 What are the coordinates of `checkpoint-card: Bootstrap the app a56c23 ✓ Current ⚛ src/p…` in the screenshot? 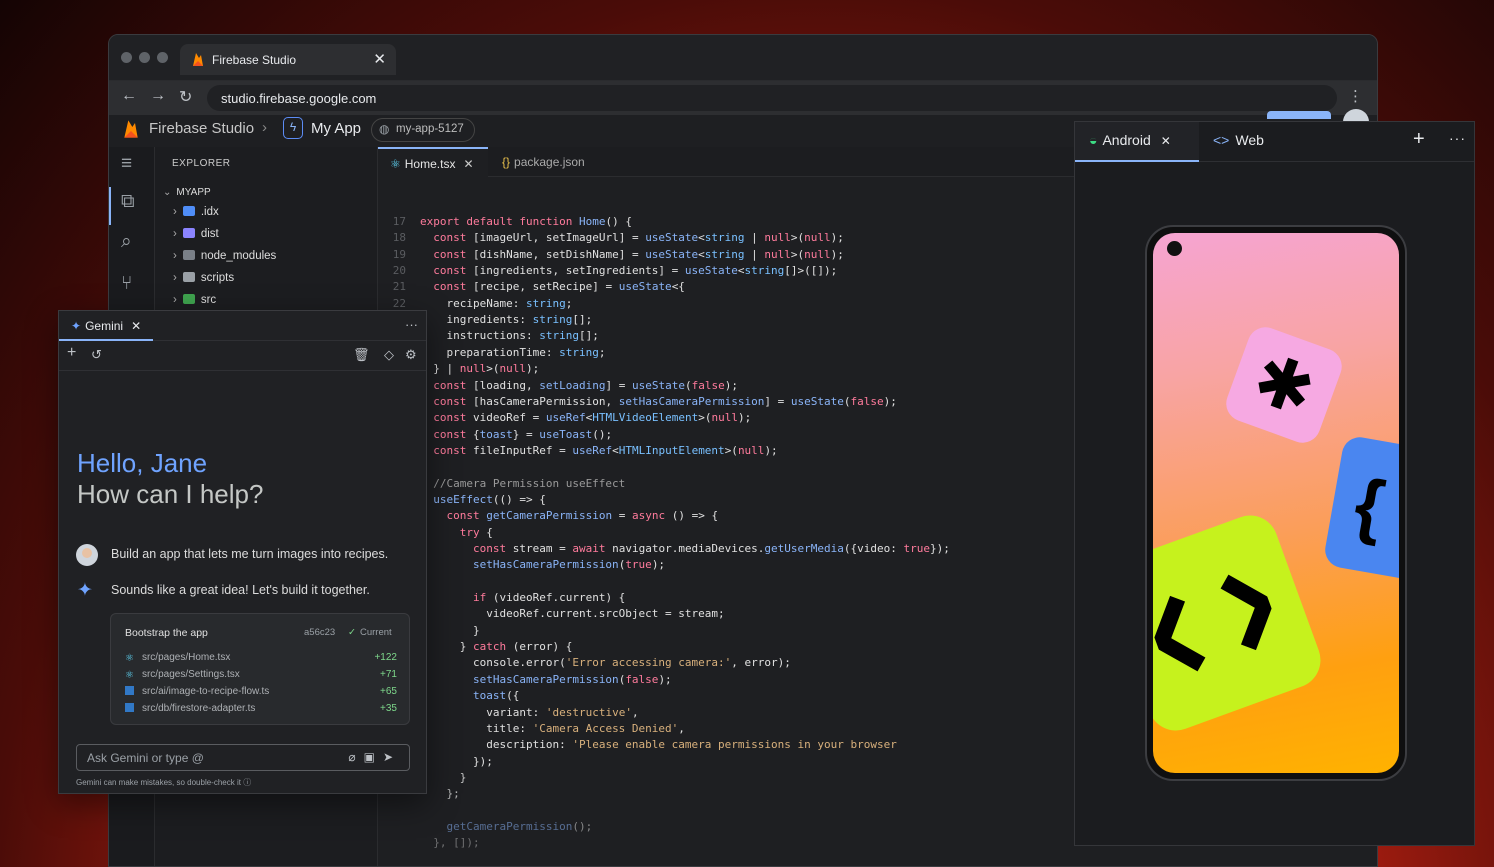 It's located at (260, 669).